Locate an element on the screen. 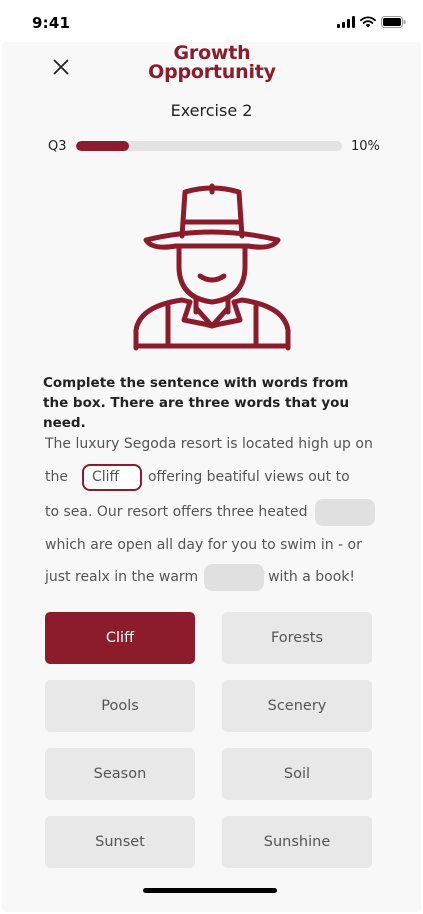 This screenshot has height=914, width=423. signal-icon is located at coordinates (346, 22).